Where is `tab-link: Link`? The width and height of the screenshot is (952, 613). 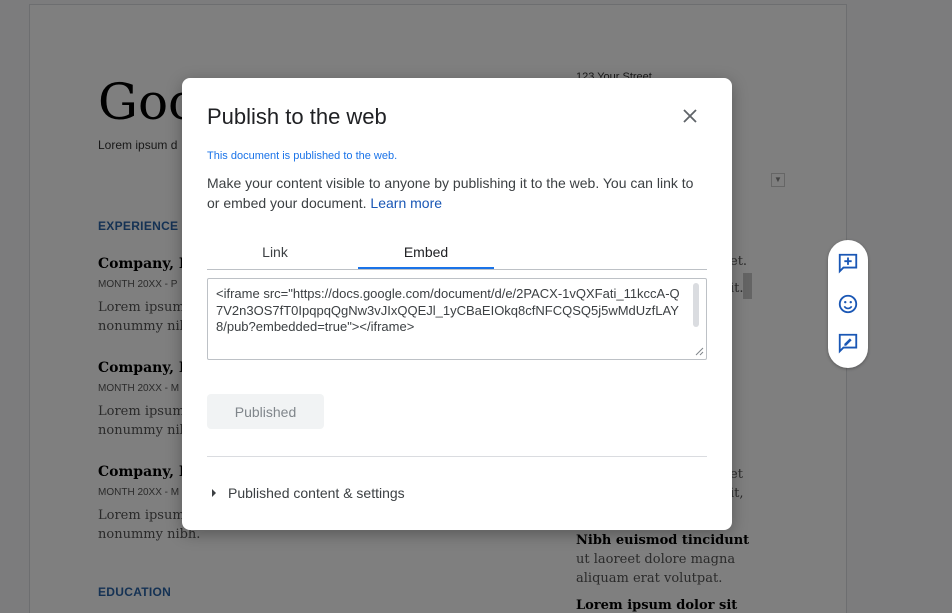
tab-link: Link is located at coordinates (275, 257).